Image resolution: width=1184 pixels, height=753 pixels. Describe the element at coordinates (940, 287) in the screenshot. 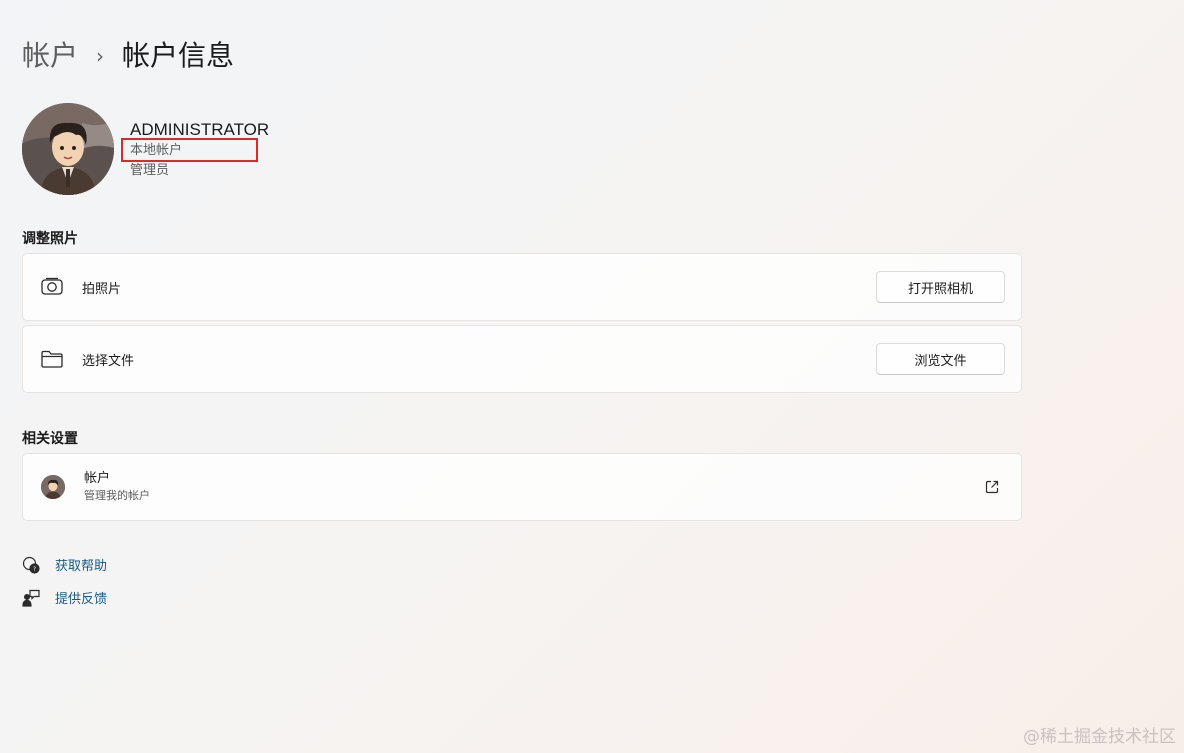

I see `open-camera-button: 打开照相机` at that location.